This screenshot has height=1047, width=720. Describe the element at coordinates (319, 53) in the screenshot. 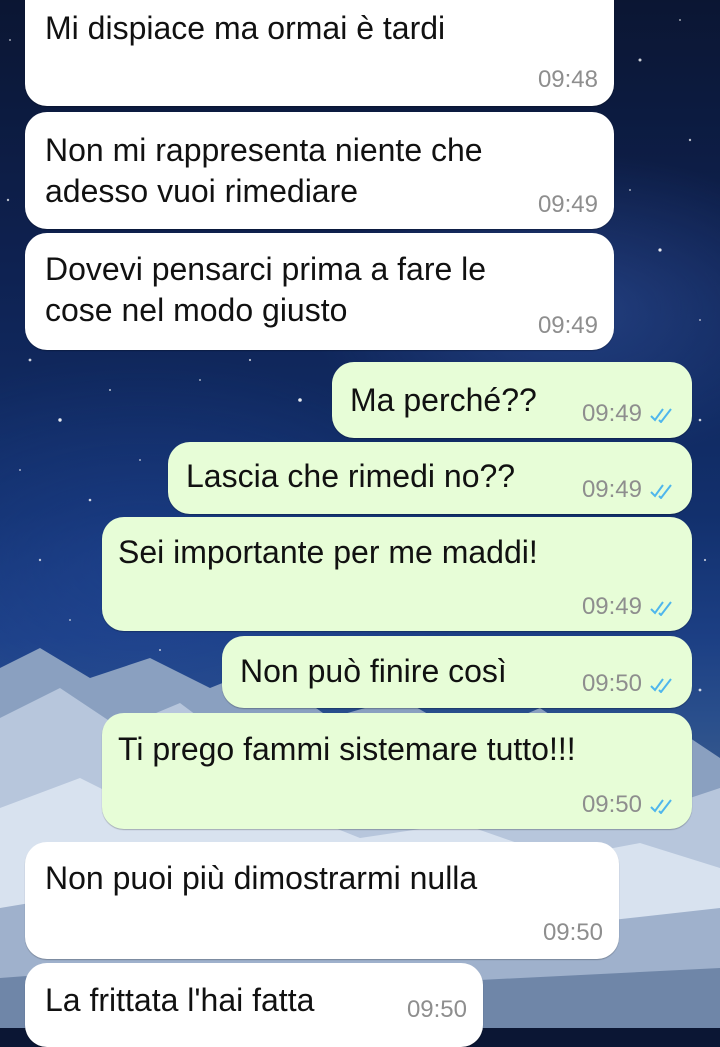

I see `incoming-message: Mi dispiace ma ormai è tardi 09:48` at that location.